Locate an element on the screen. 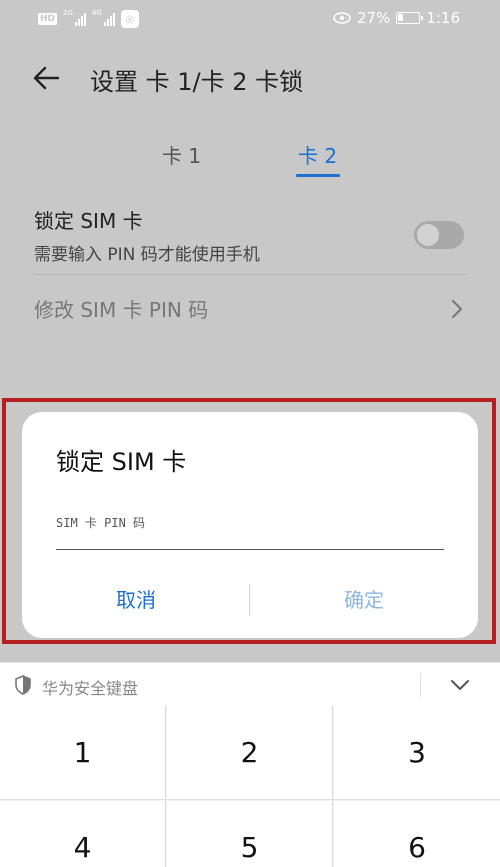  tab-sim-2: 卡 2 is located at coordinates (318, 158).